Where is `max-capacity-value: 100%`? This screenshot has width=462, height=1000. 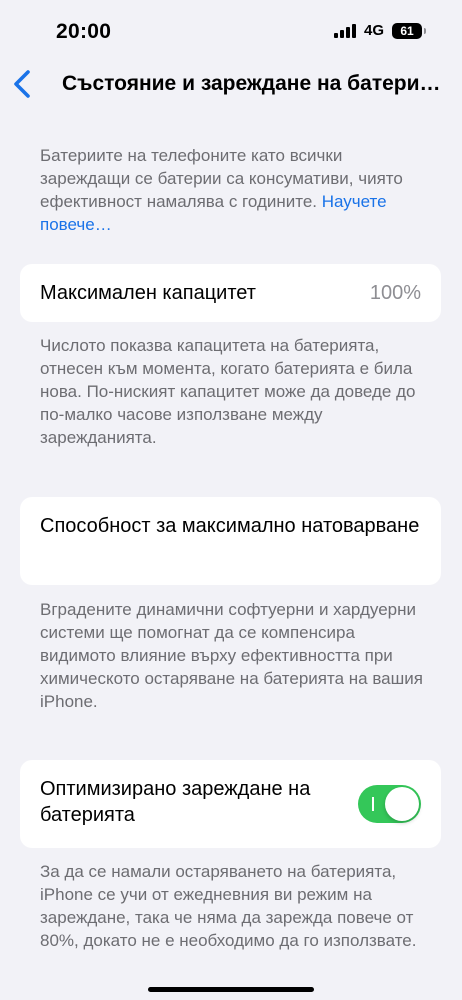
max-capacity-value: 100% is located at coordinates (395, 293).